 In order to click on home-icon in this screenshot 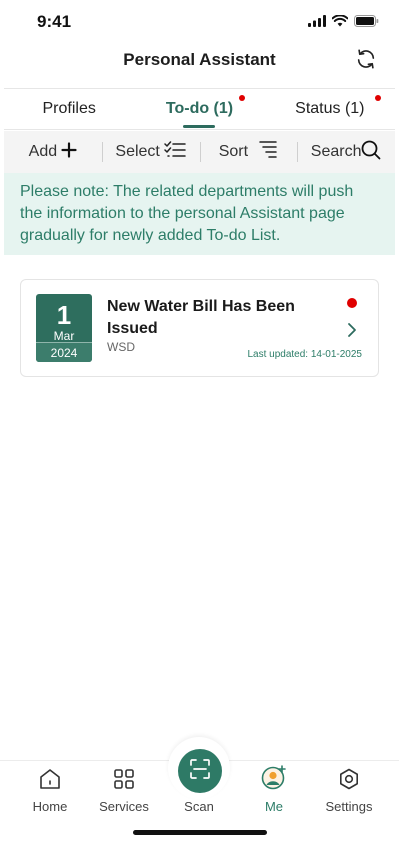, I will do `click(50, 781)`.